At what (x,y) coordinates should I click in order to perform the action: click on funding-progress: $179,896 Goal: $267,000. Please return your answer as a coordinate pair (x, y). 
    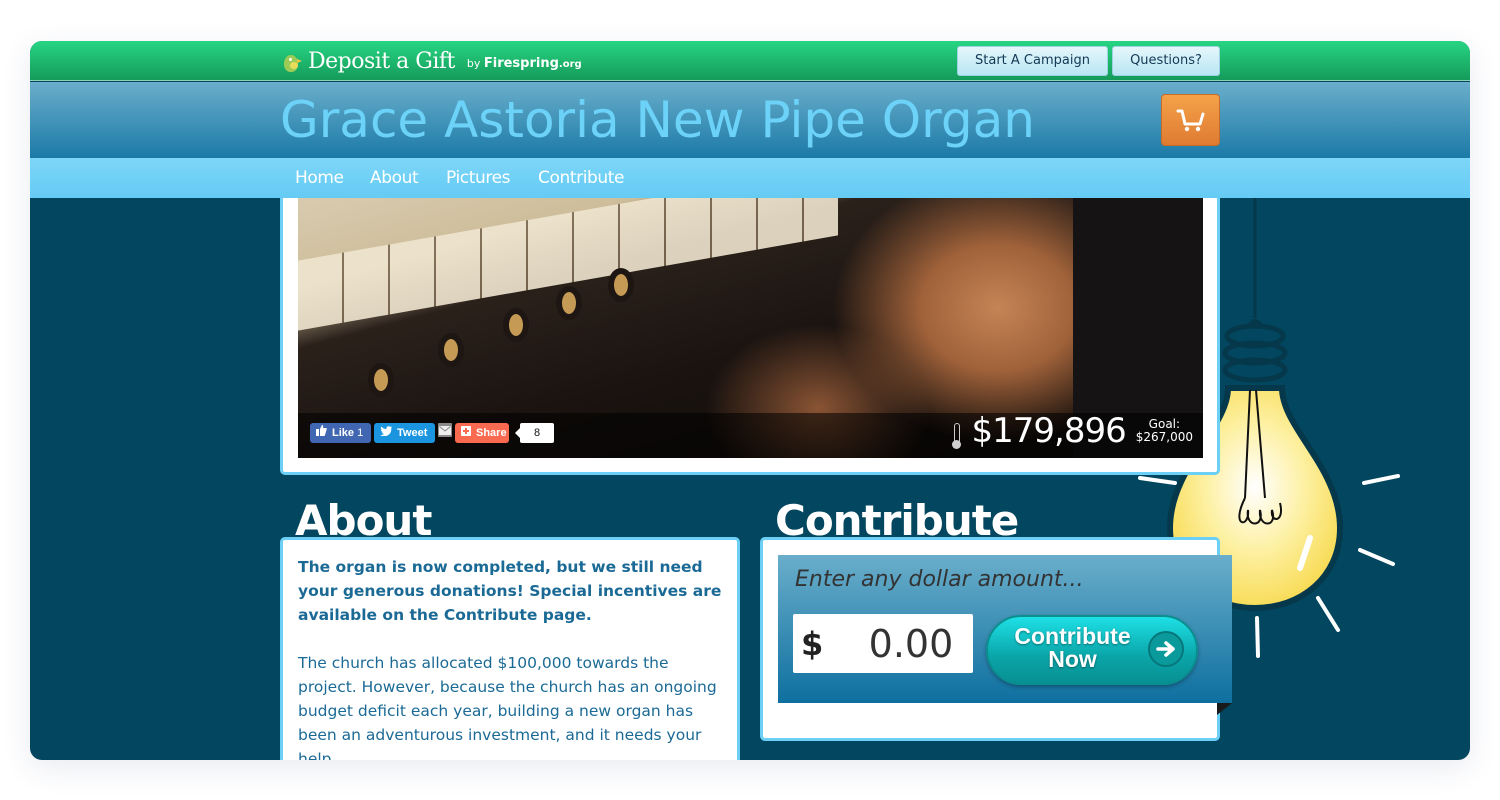
    Looking at the image, I should click on (1072, 431).